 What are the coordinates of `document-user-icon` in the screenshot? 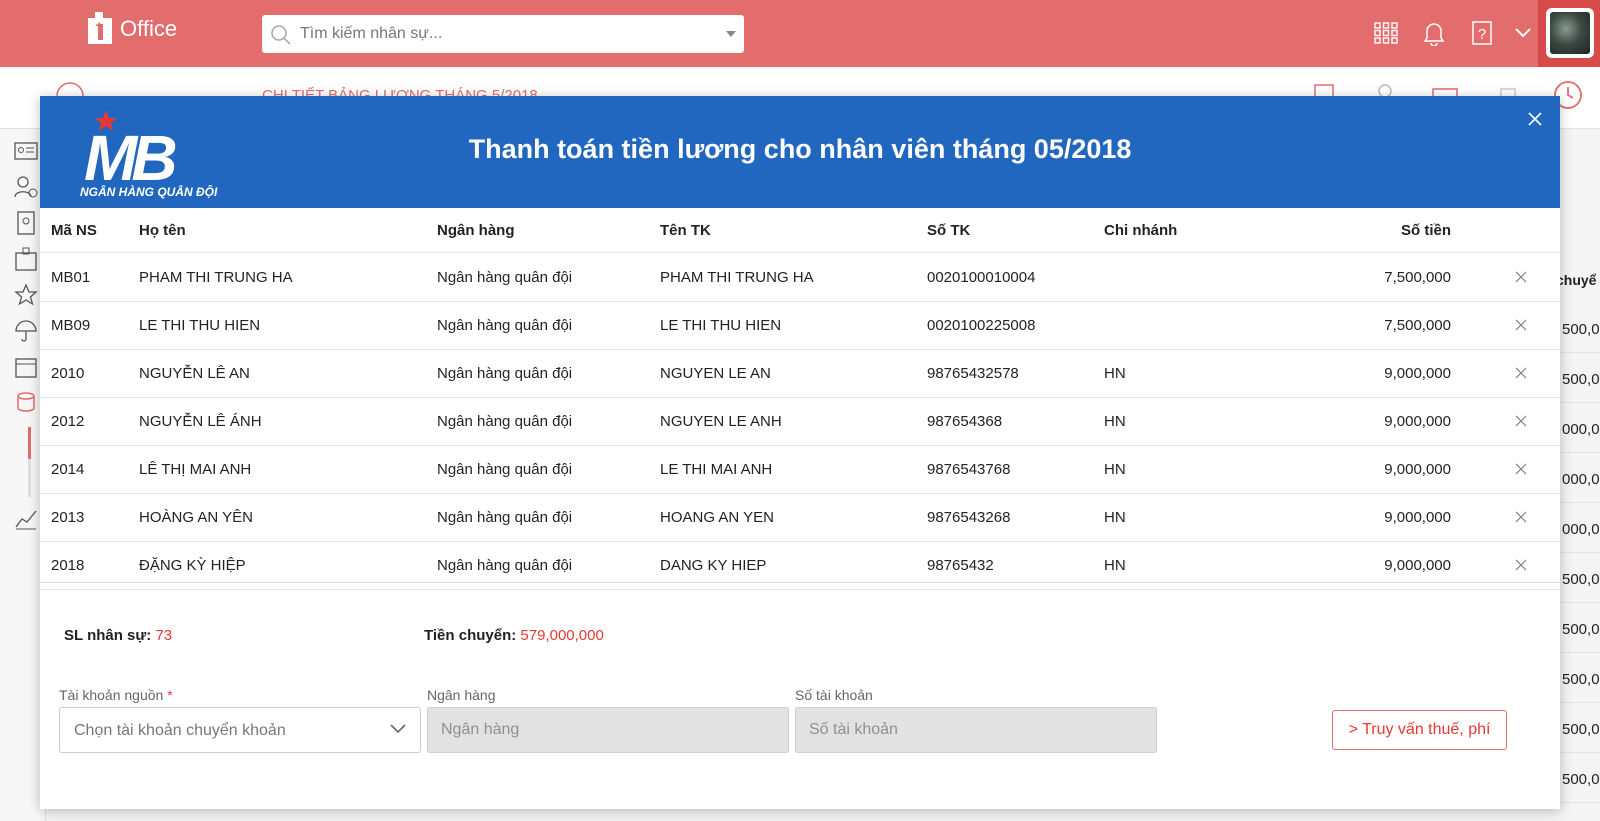 It's located at (26, 223).